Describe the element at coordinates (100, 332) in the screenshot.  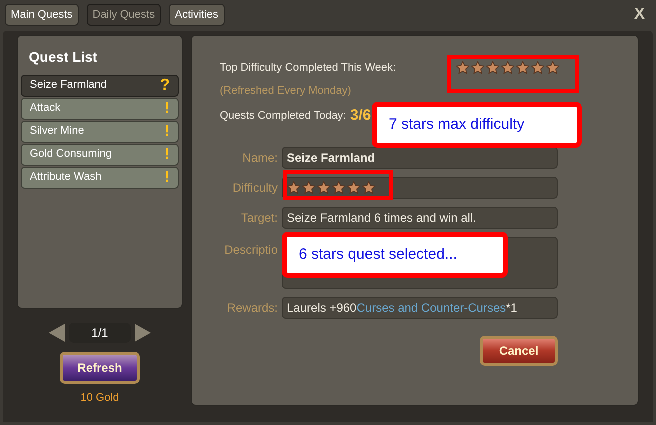
I see `page-indicator: 1/1` at that location.